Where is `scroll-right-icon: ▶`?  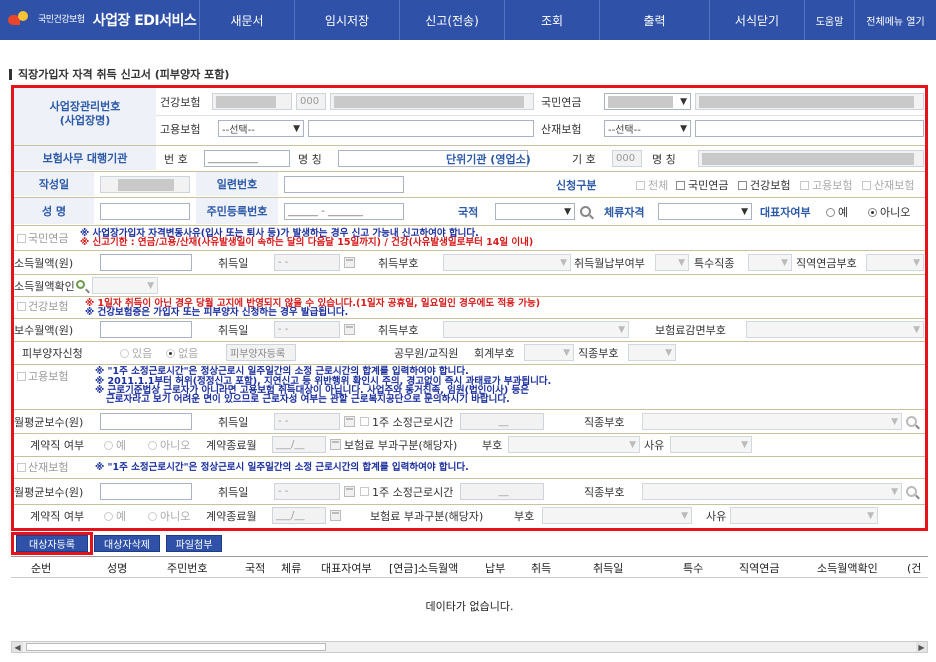
scroll-right-icon: ▶ is located at coordinates (921, 647).